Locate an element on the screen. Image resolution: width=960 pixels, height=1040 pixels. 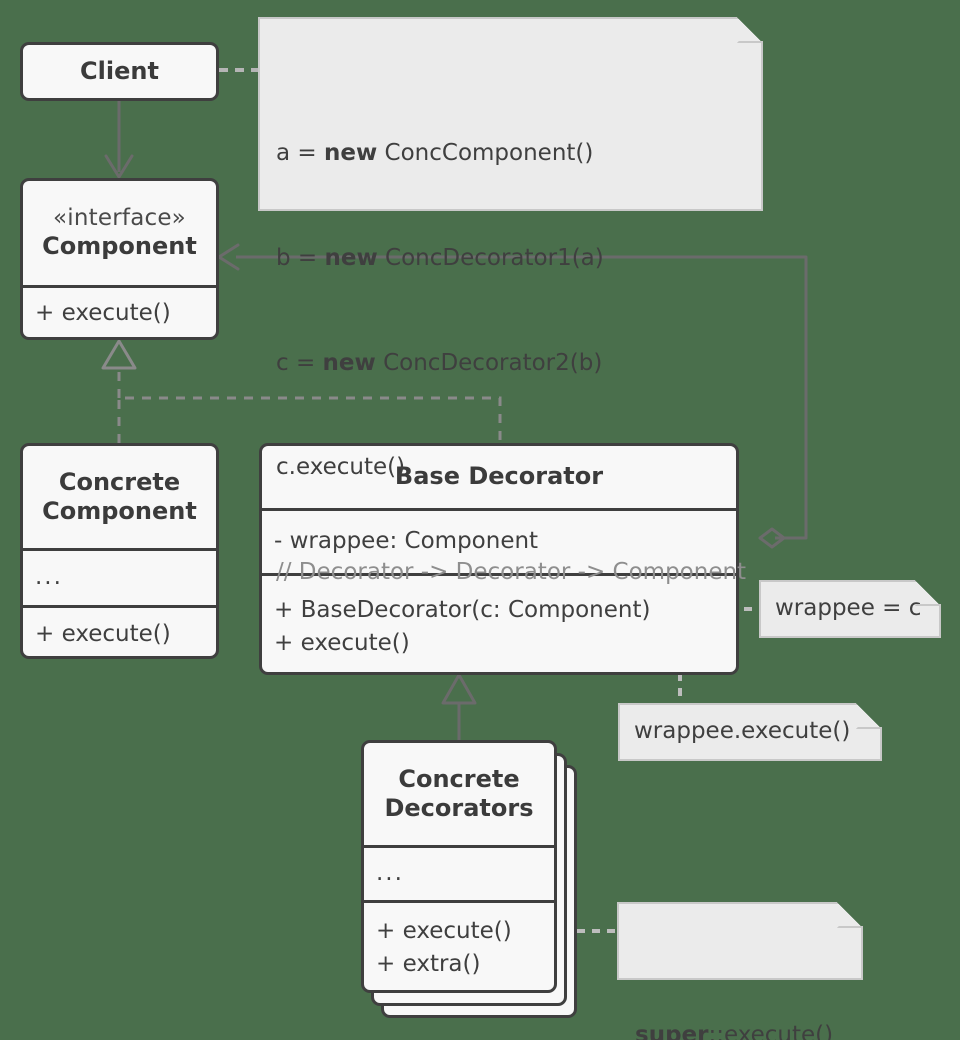
concrete-component-operations: + execute() is located at coordinates (119, 633).